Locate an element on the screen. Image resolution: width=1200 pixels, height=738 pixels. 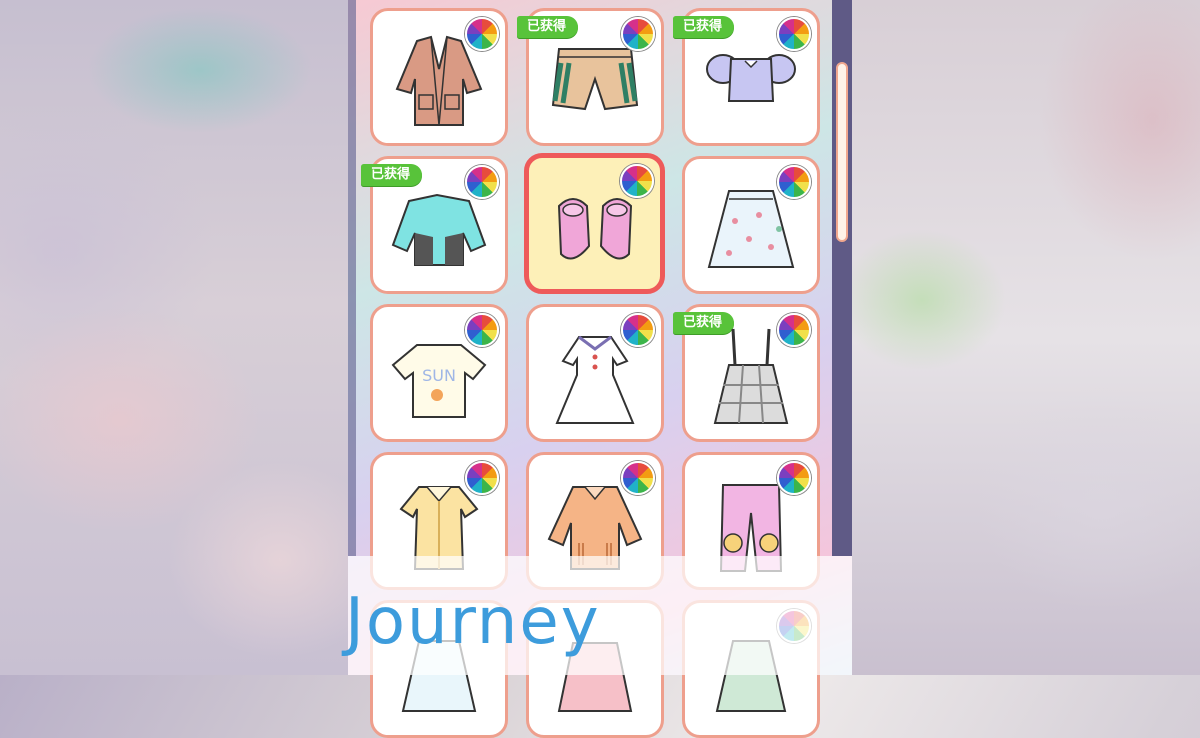
item-card-pink-gloves is located at coordinates (594, 223).